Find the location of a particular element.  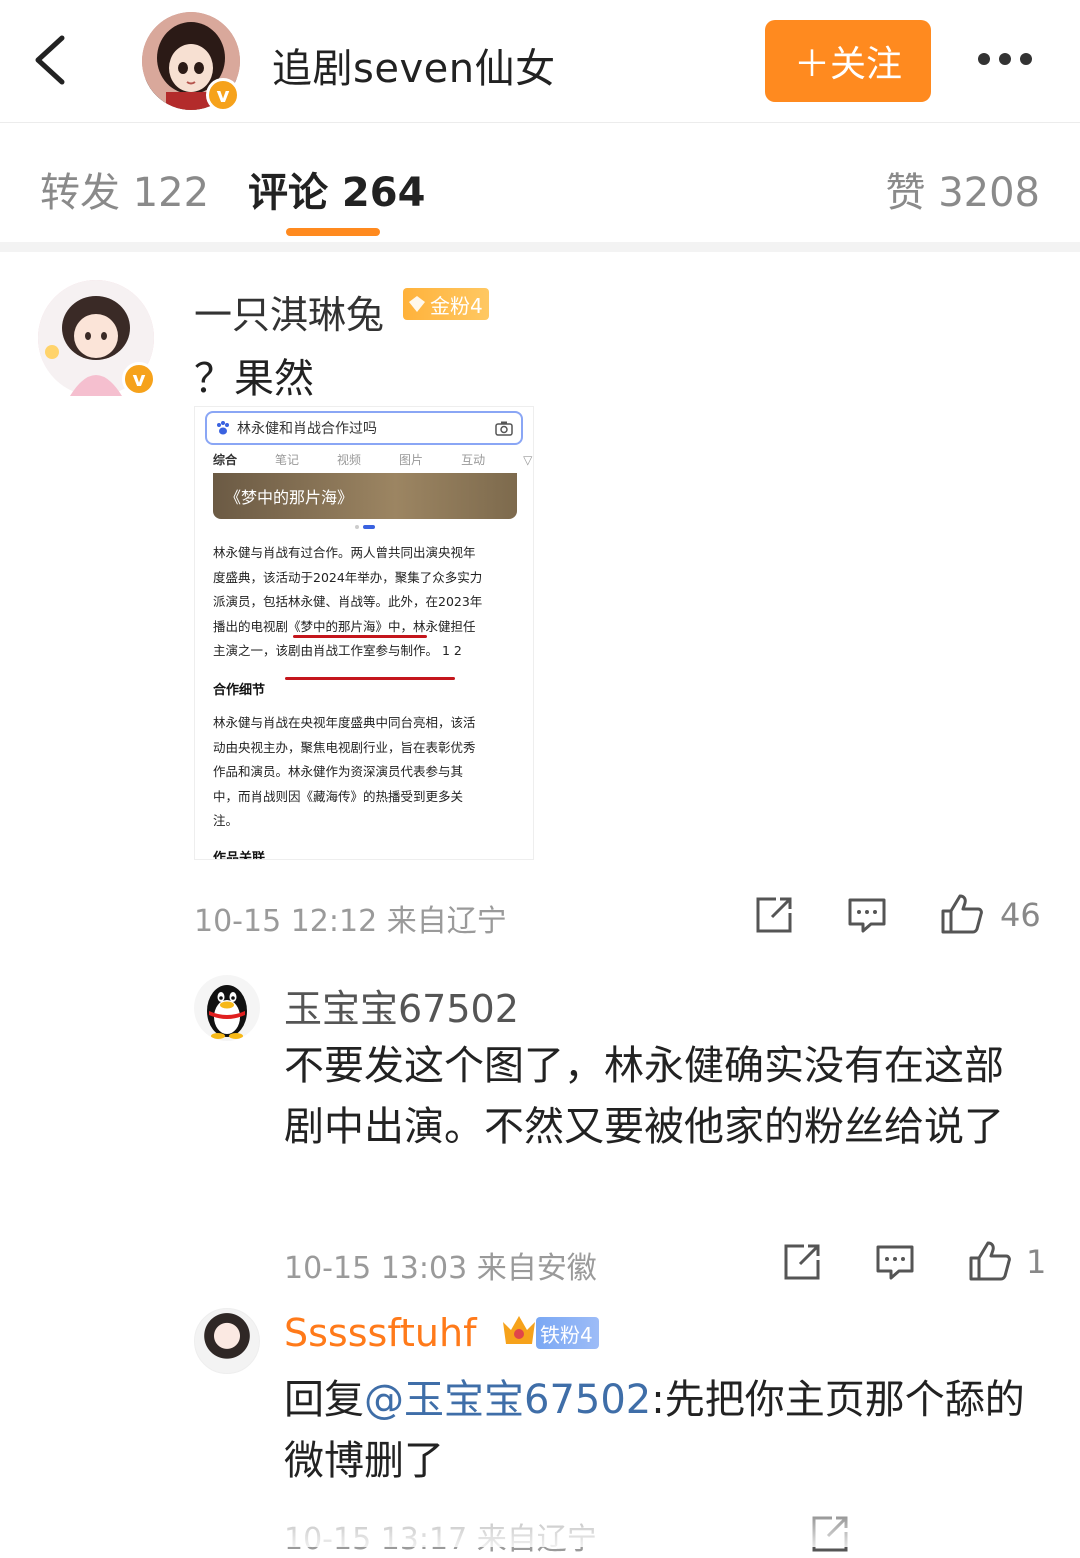

image-line: 动由央视主办，聚焦电视剧行业，旨在表彰优秀 is located at coordinates (344, 747).